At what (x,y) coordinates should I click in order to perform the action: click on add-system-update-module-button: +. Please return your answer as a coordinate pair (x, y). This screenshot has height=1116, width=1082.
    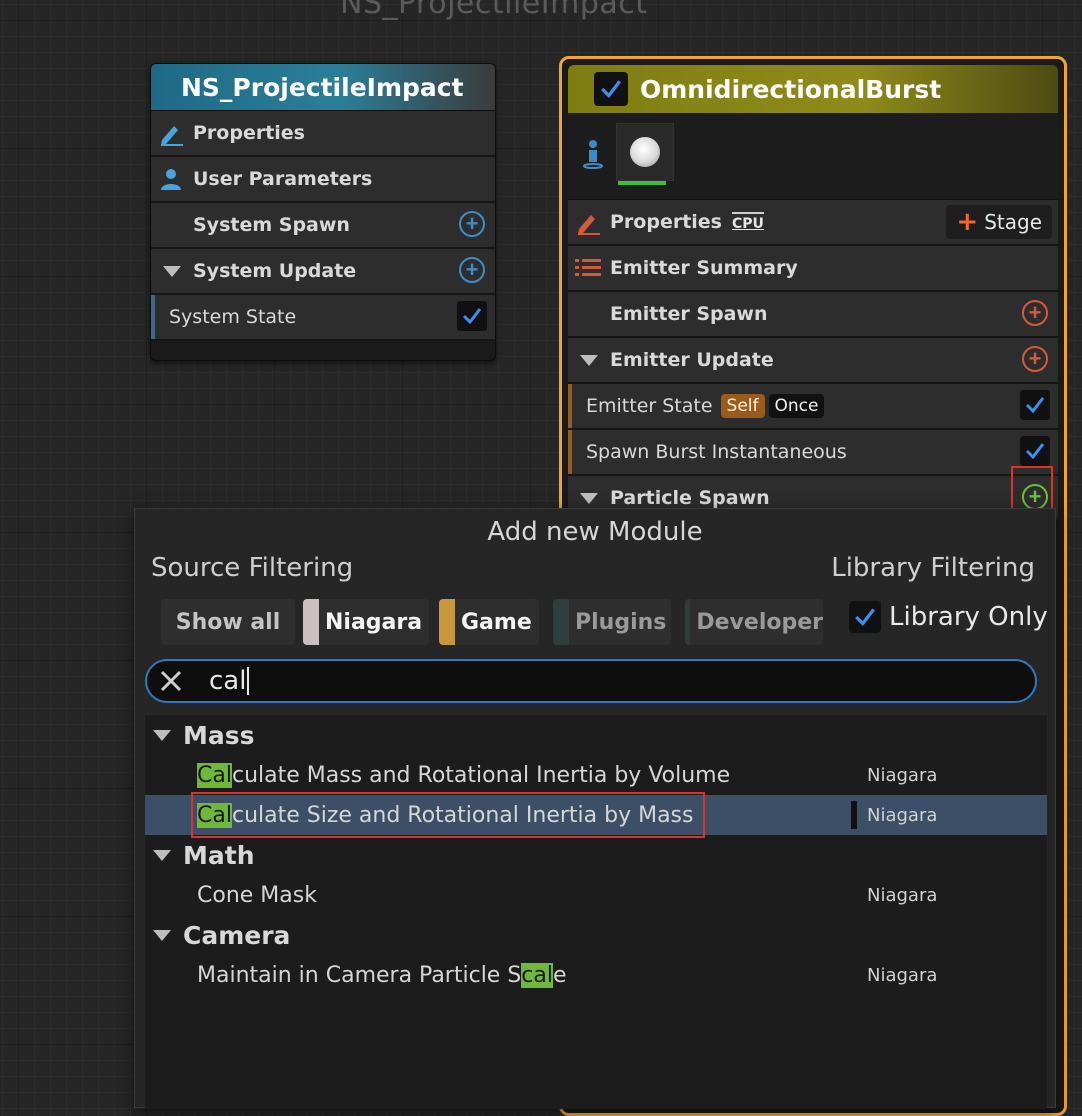
    Looking at the image, I should click on (472, 270).